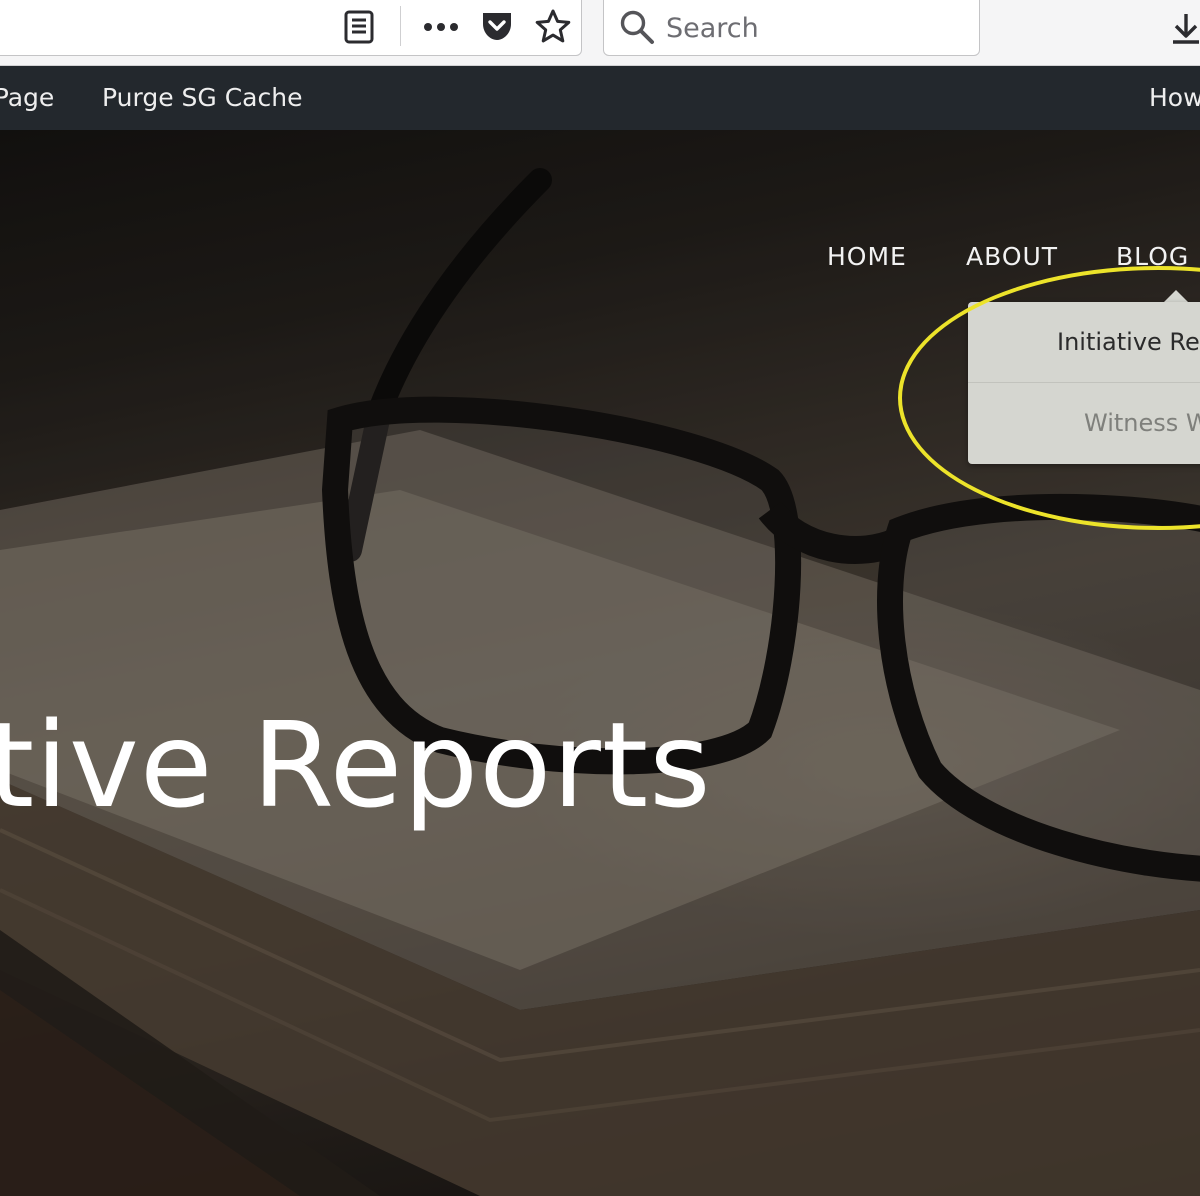  Describe the element at coordinates (202, 98) in the screenshot. I see `admin-bar-purge-cache-link: Purge SG Cache` at that location.